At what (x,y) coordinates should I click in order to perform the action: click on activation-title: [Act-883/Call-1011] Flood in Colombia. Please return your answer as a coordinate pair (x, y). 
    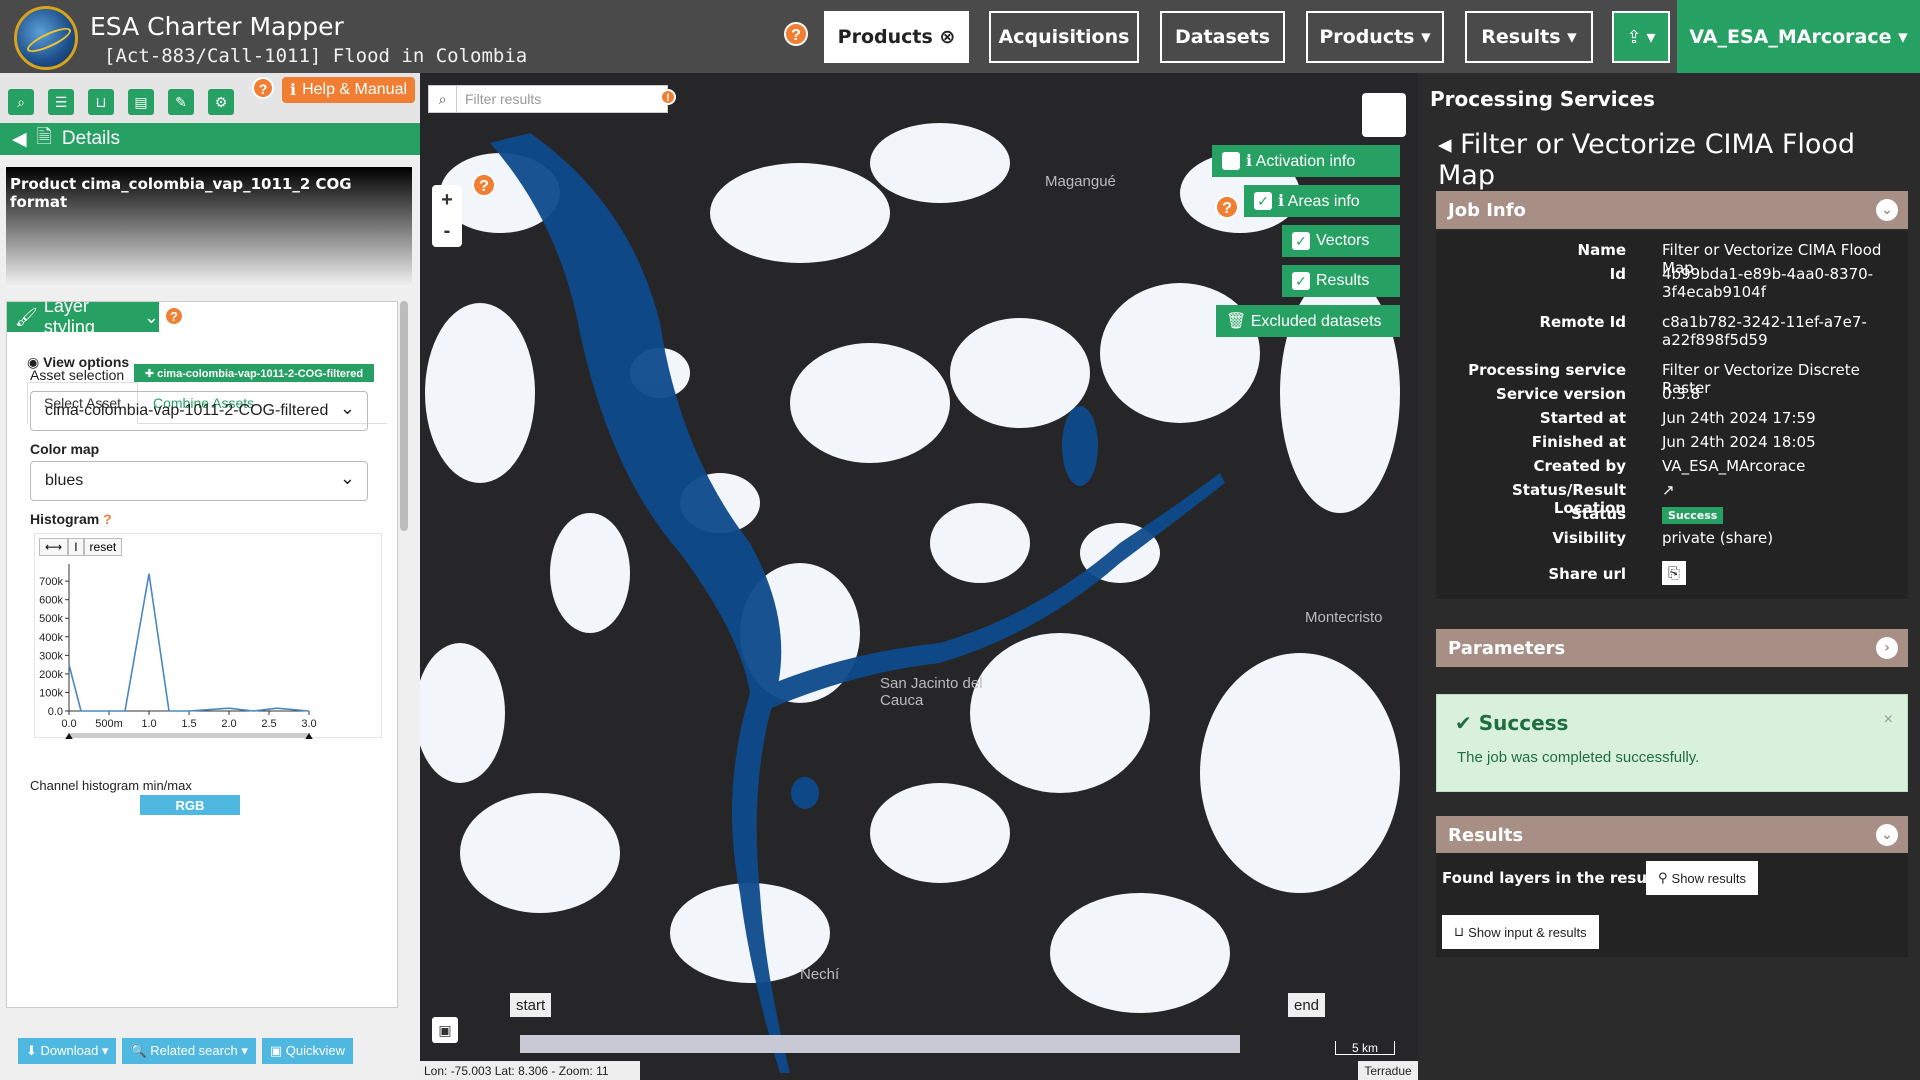
    Looking at the image, I should click on (316, 56).